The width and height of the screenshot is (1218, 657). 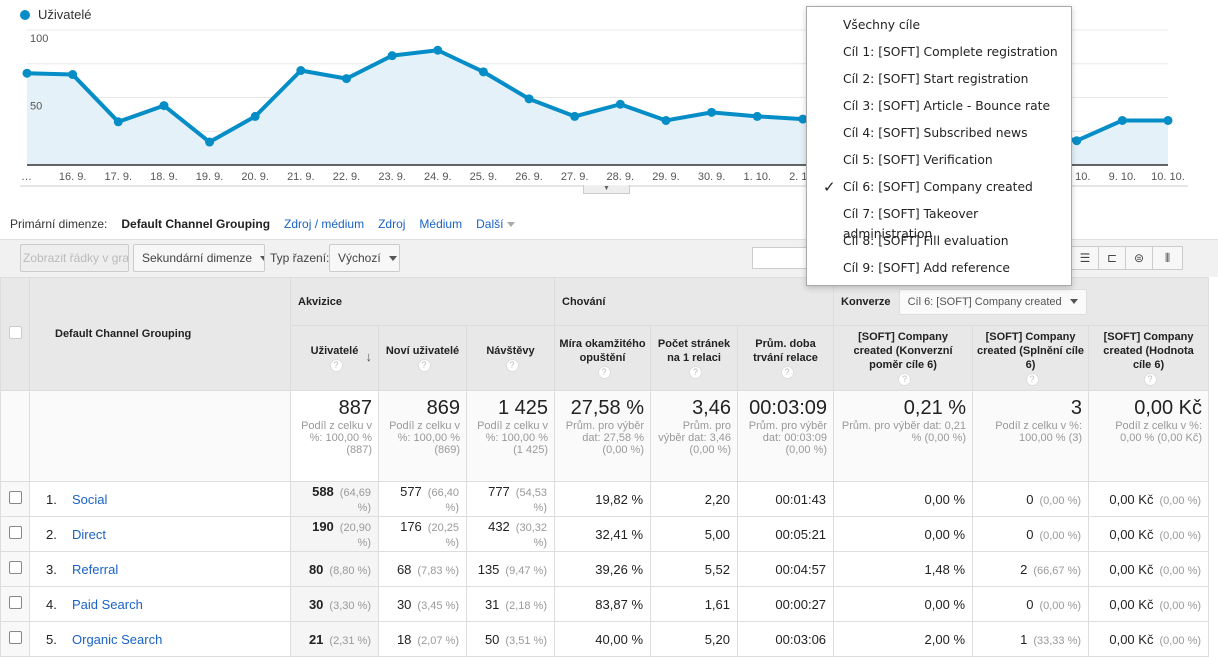 What do you see at coordinates (89, 499) in the screenshot?
I see `channel-link: Social` at bounding box center [89, 499].